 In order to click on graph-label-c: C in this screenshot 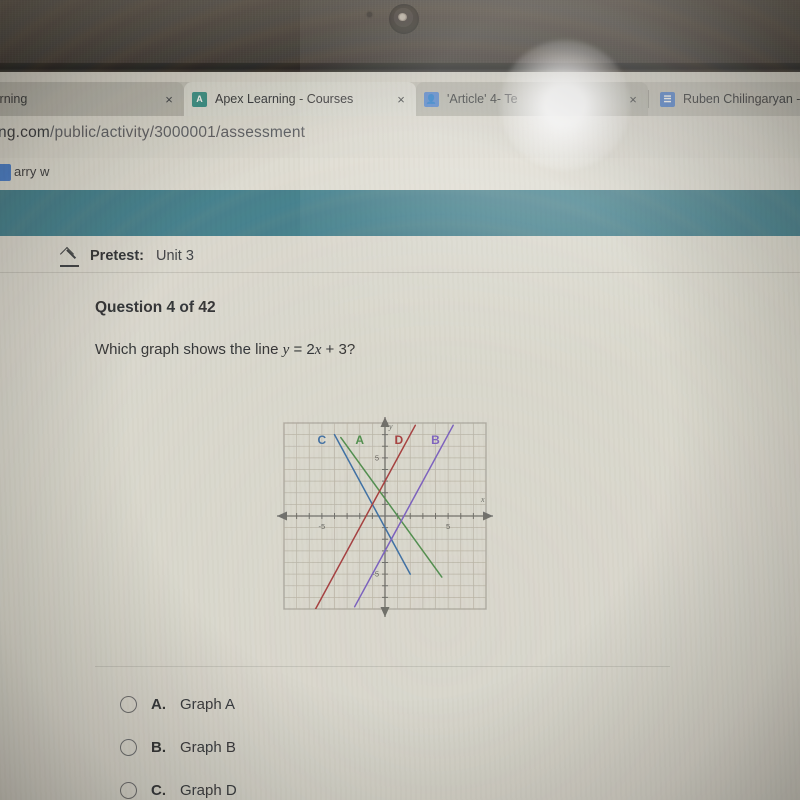, I will do `click(322, 440)`.